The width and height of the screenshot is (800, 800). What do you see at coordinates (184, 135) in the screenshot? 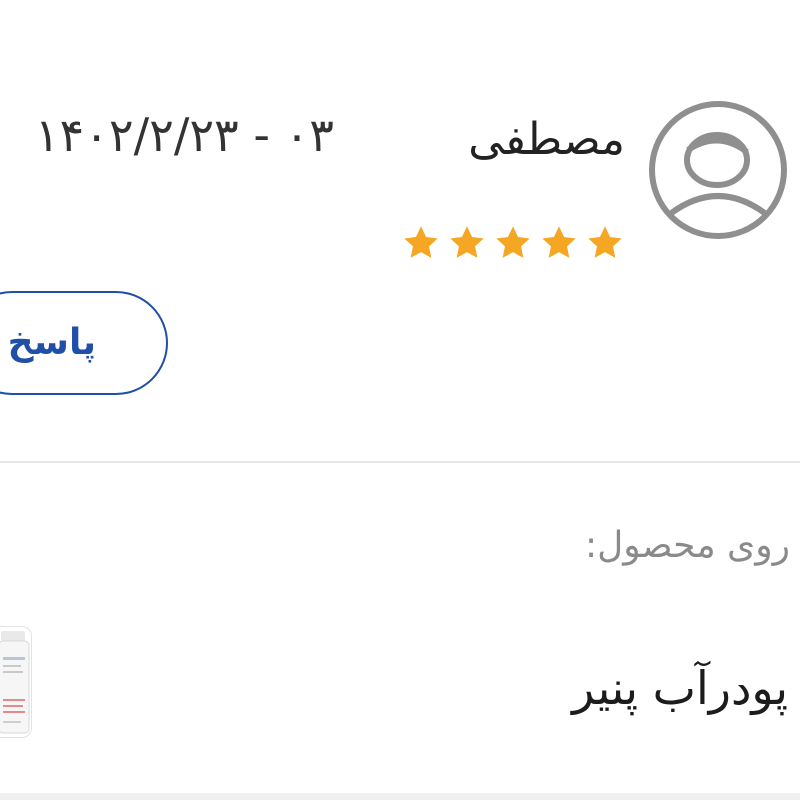
I see `review-date: ۱۴۰۲/۲/۲۳ - ۰۳` at bounding box center [184, 135].